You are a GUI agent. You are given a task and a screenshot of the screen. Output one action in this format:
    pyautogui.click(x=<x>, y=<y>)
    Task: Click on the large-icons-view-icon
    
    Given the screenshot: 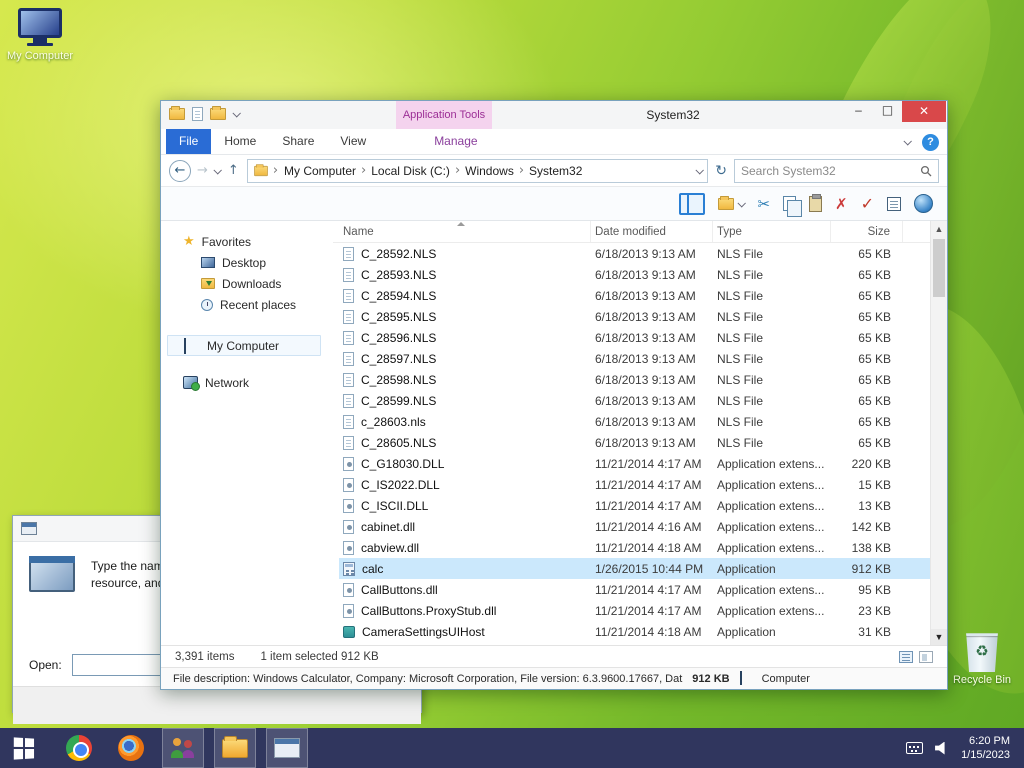 What is the action you would take?
    pyautogui.click(x=926, y=656)
    